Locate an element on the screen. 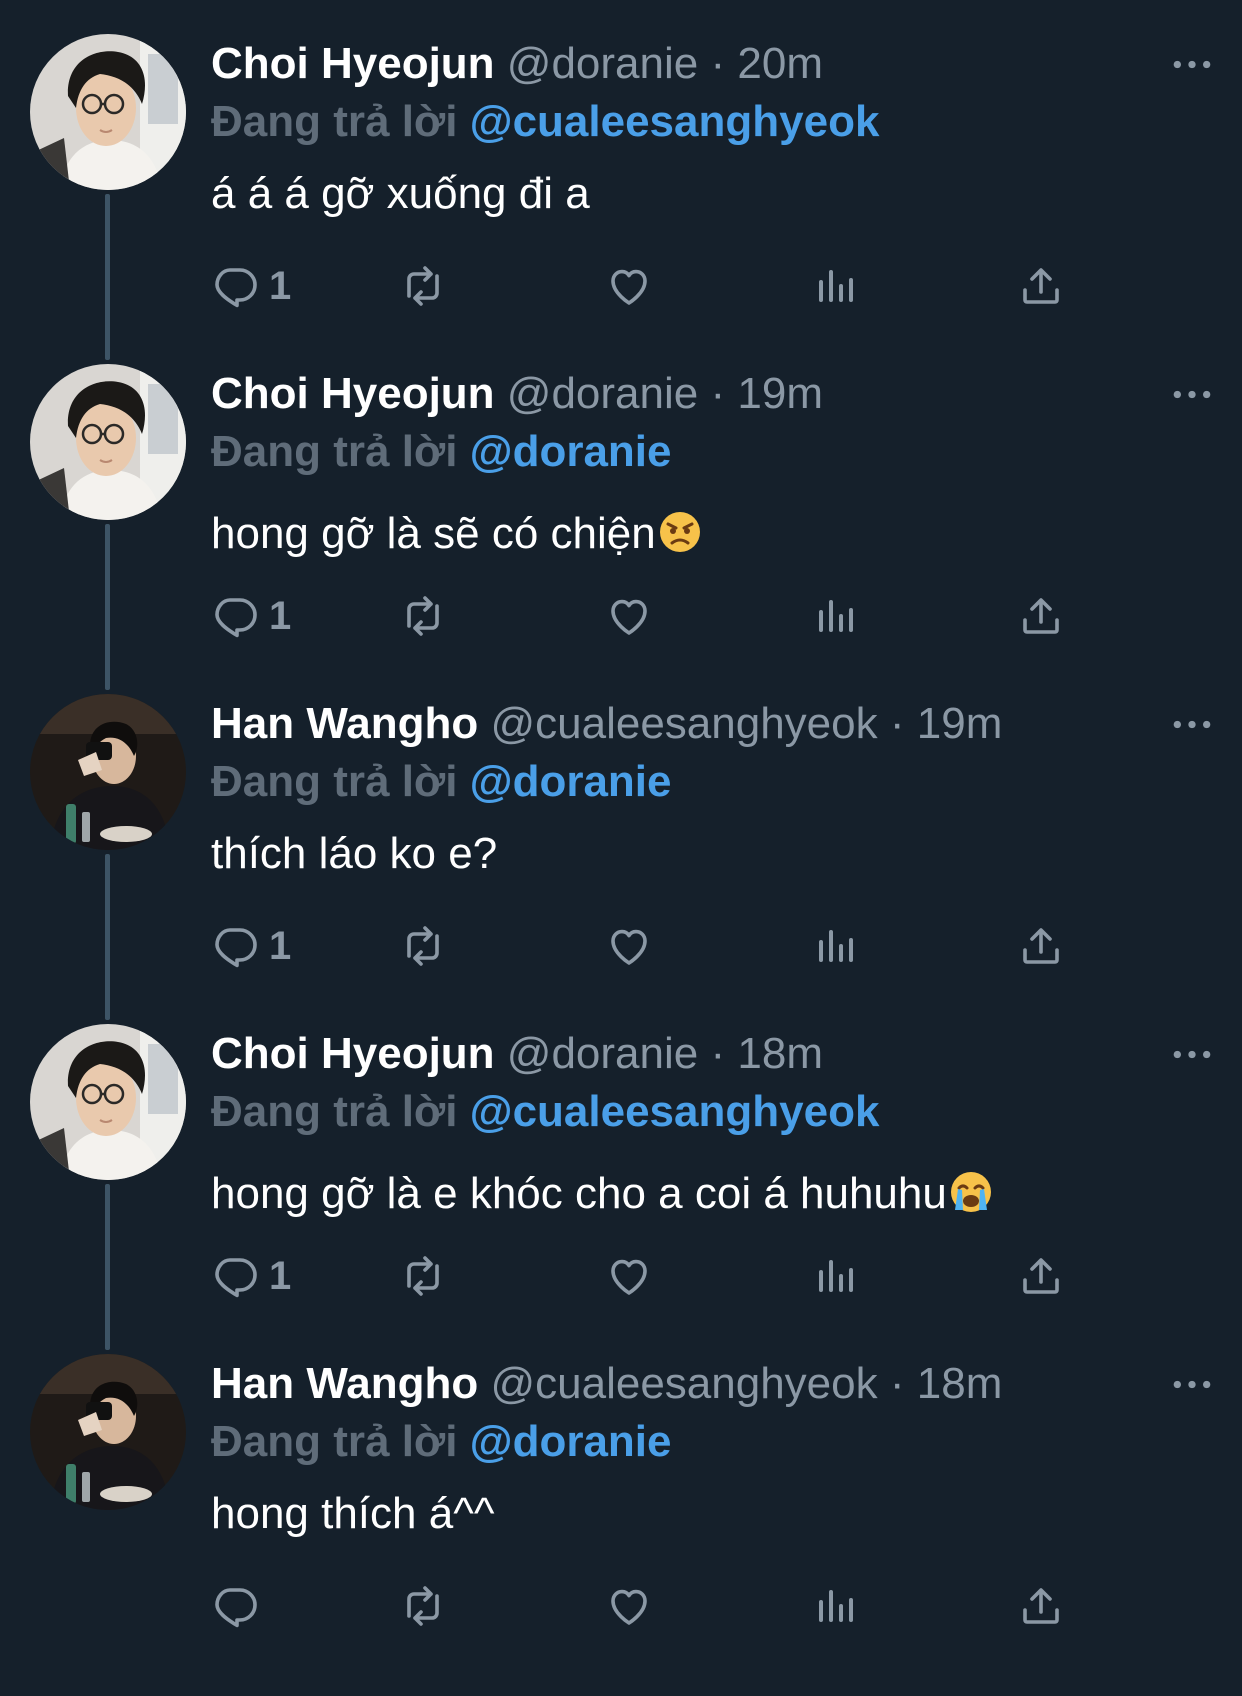 The image size is (1242, 1696). reply-button is located at coordinates (240, 1606).